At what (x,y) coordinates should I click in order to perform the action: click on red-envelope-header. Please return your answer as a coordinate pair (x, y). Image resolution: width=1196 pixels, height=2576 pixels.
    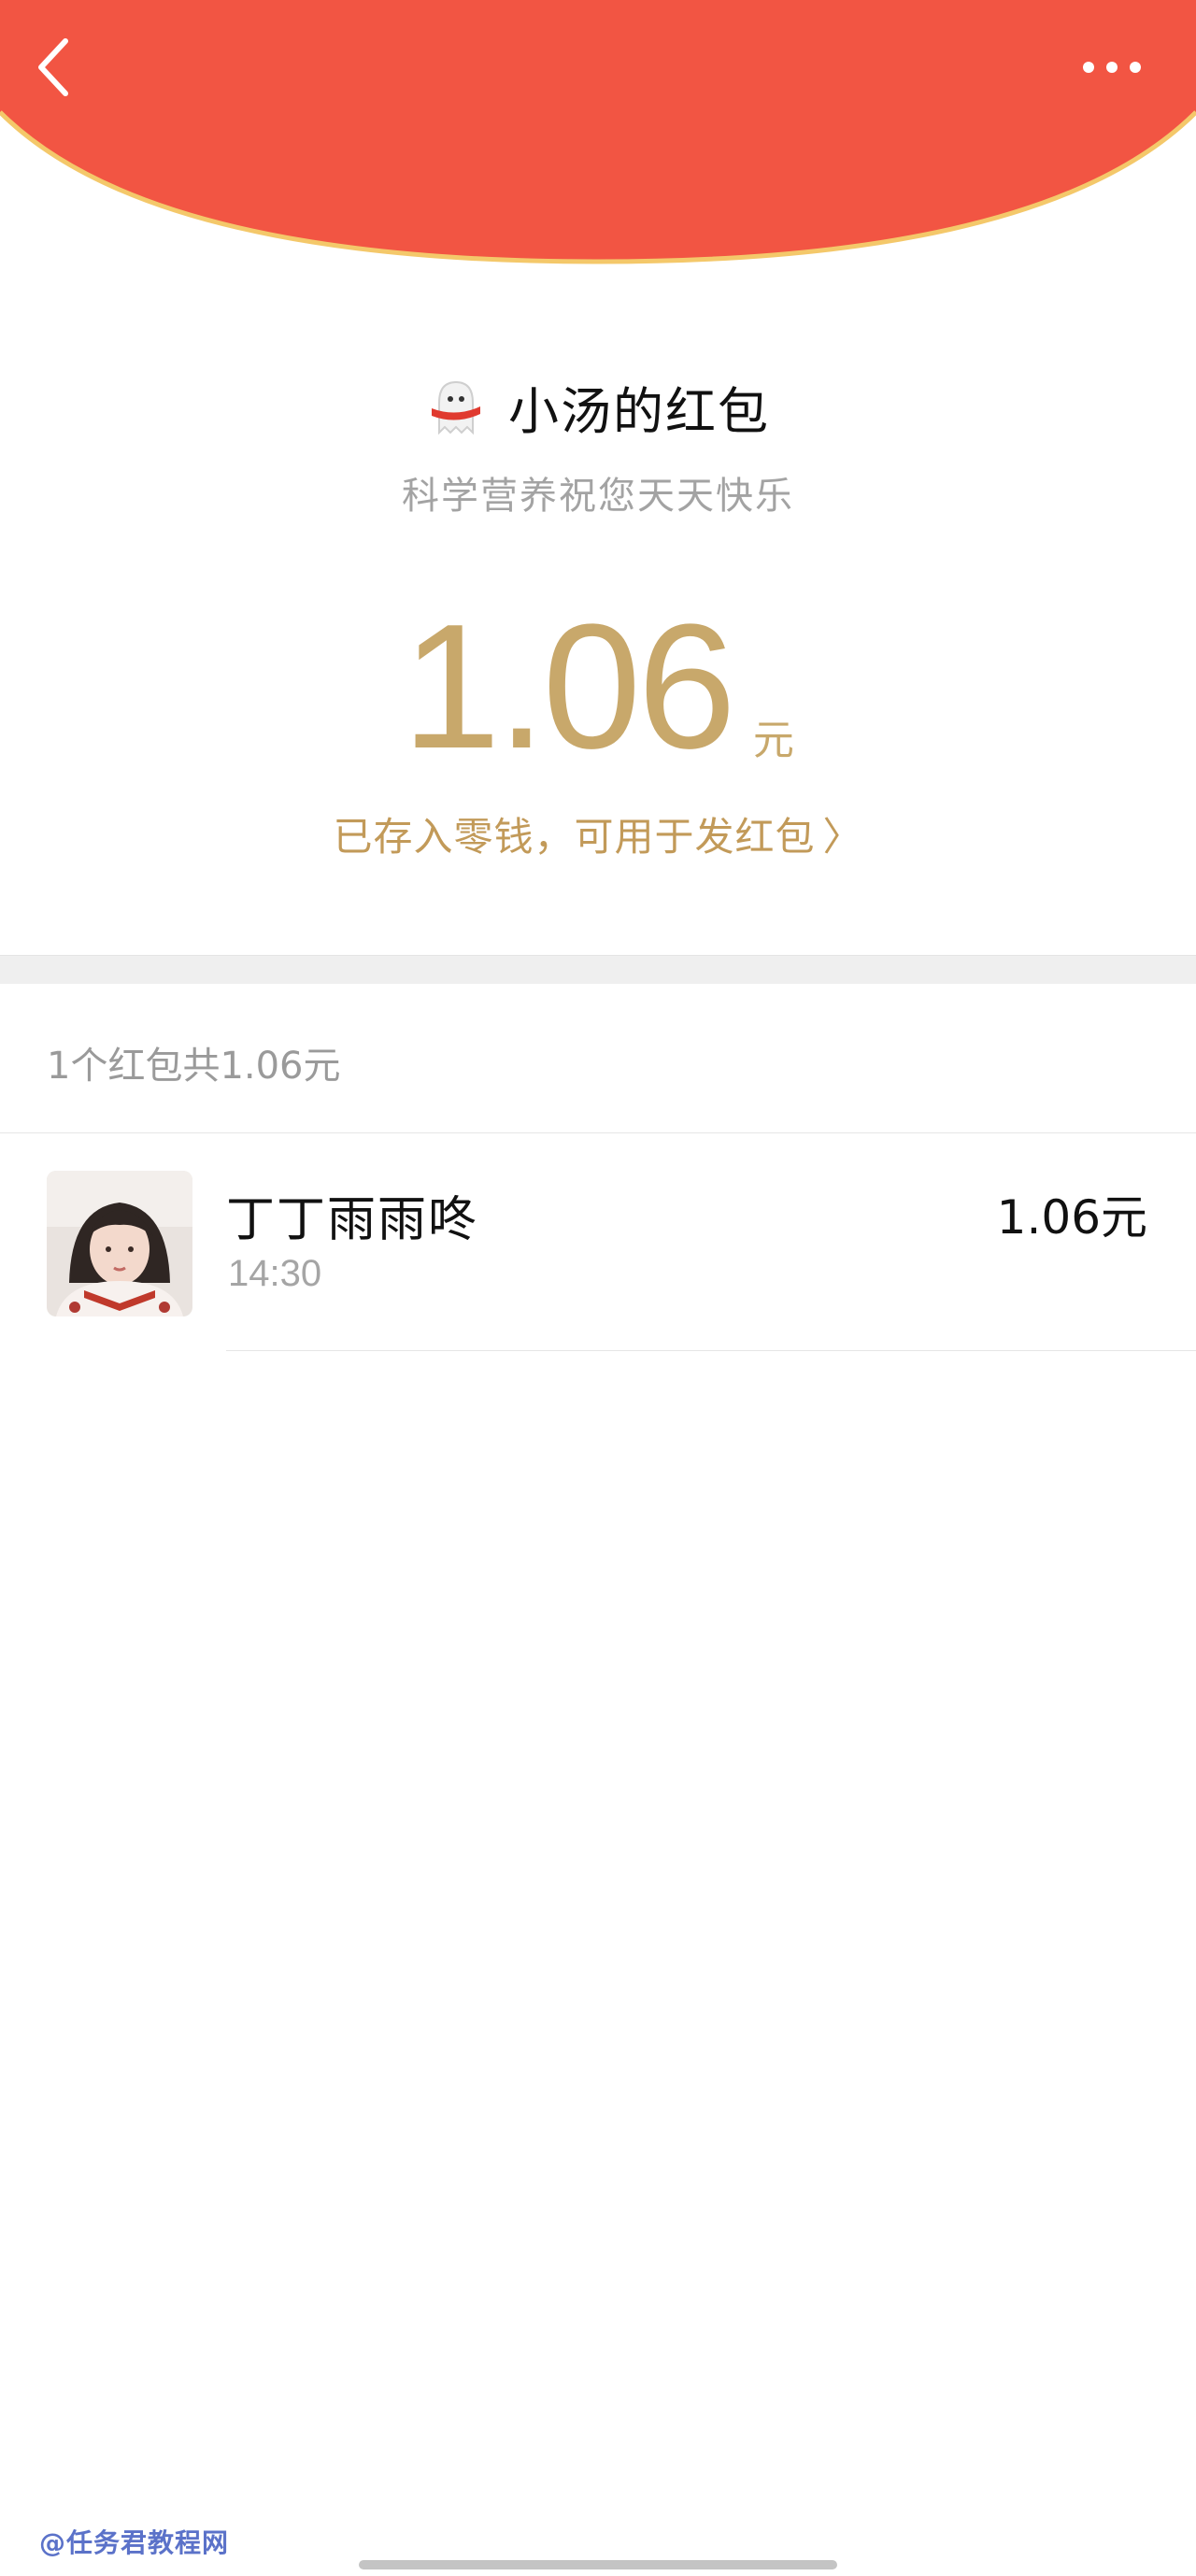
    Looking at the image, I should click on (598, 132).